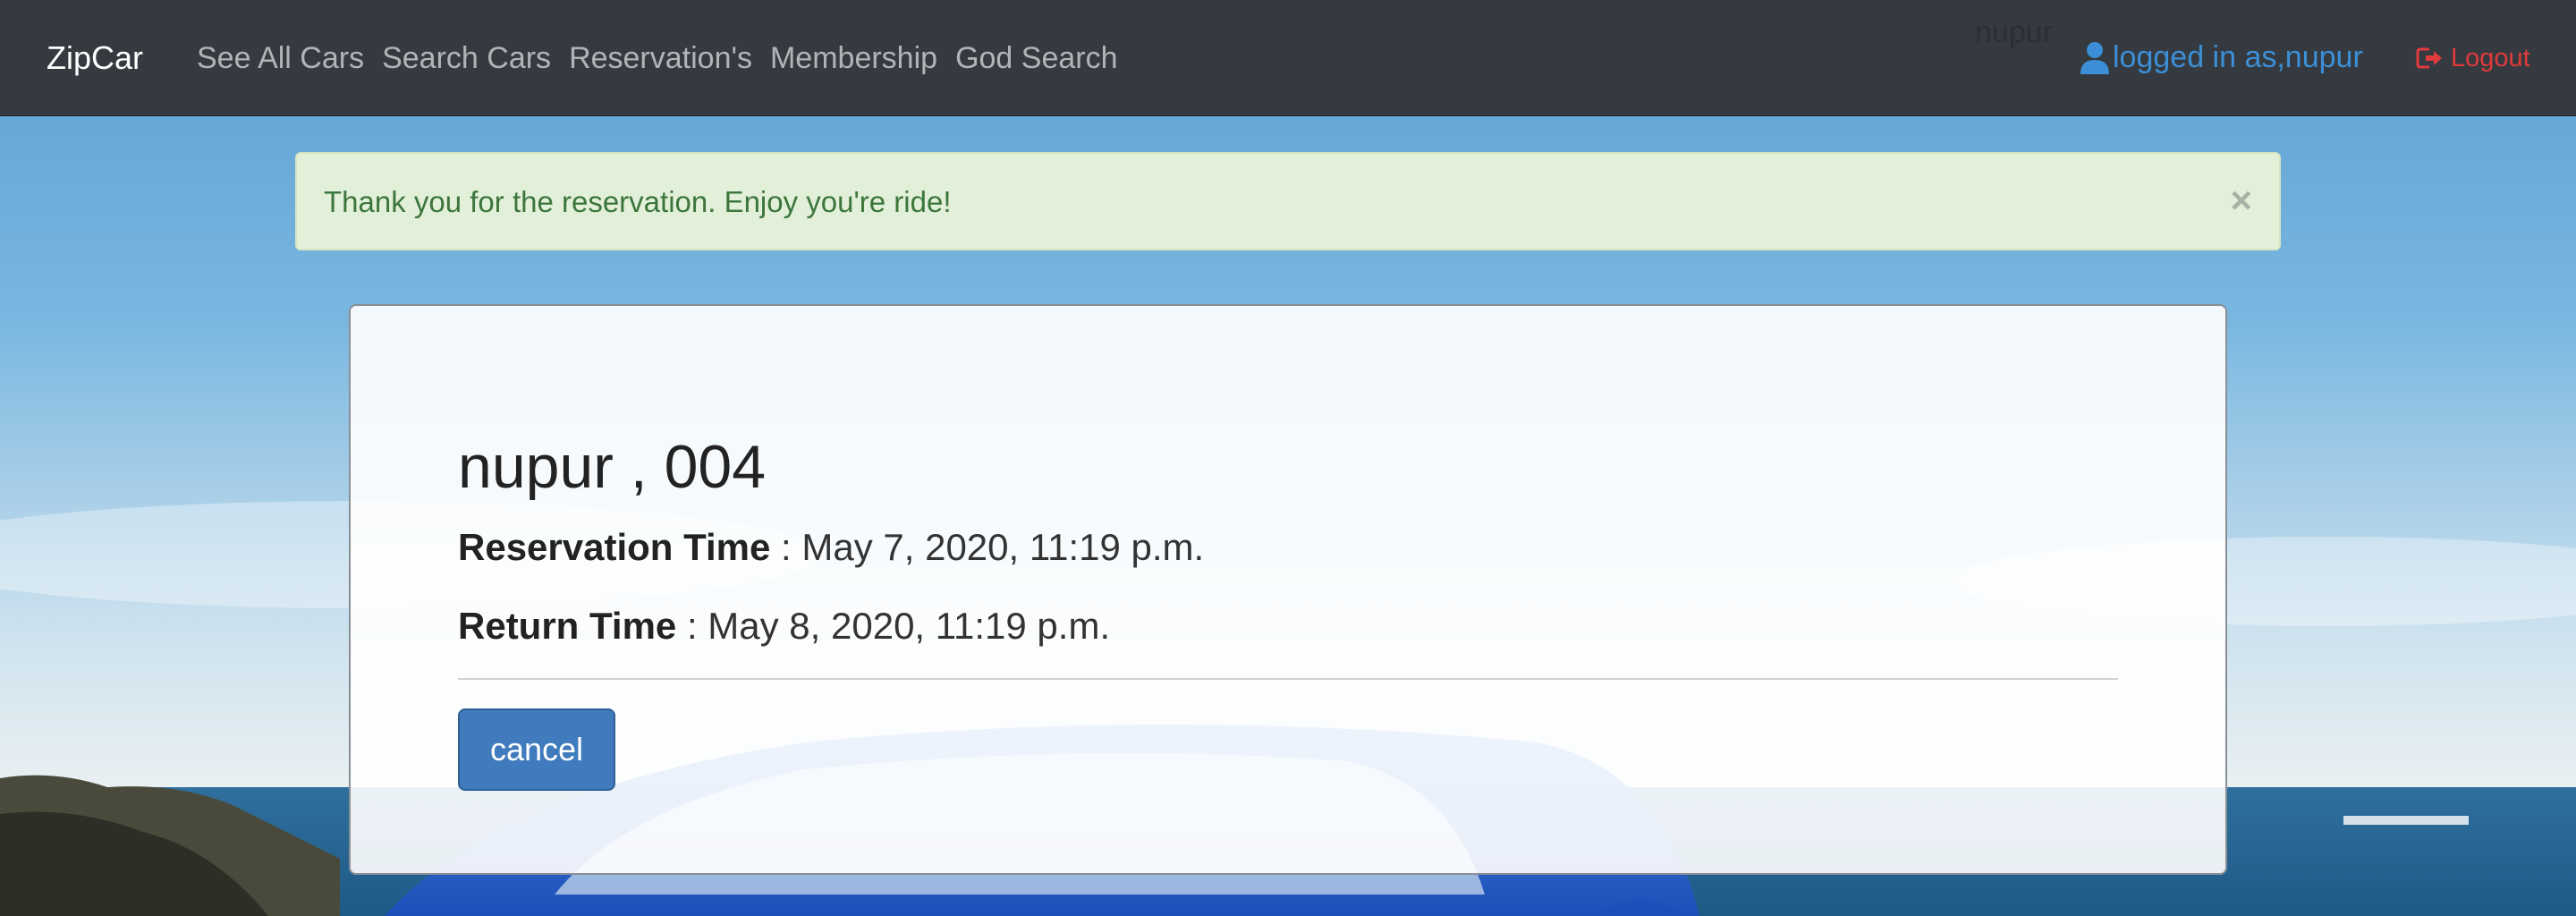  Describe the element at coordinates (660, 58) in the screenshot. I see `nav-link-reservations: Reservation's` at that location.